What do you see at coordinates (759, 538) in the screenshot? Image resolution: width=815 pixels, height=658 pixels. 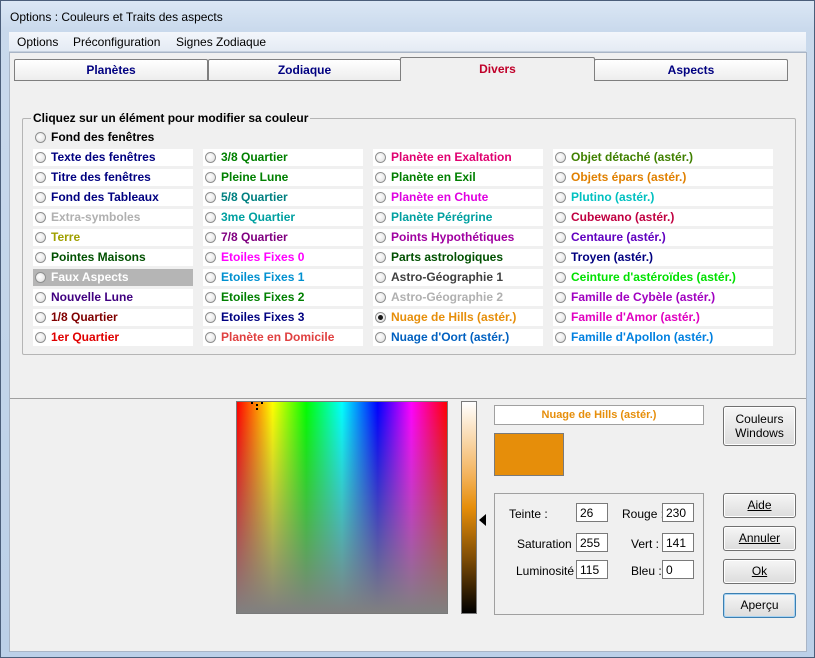 I see `cancel-button: Annuler` at bounding box center [759, 538].